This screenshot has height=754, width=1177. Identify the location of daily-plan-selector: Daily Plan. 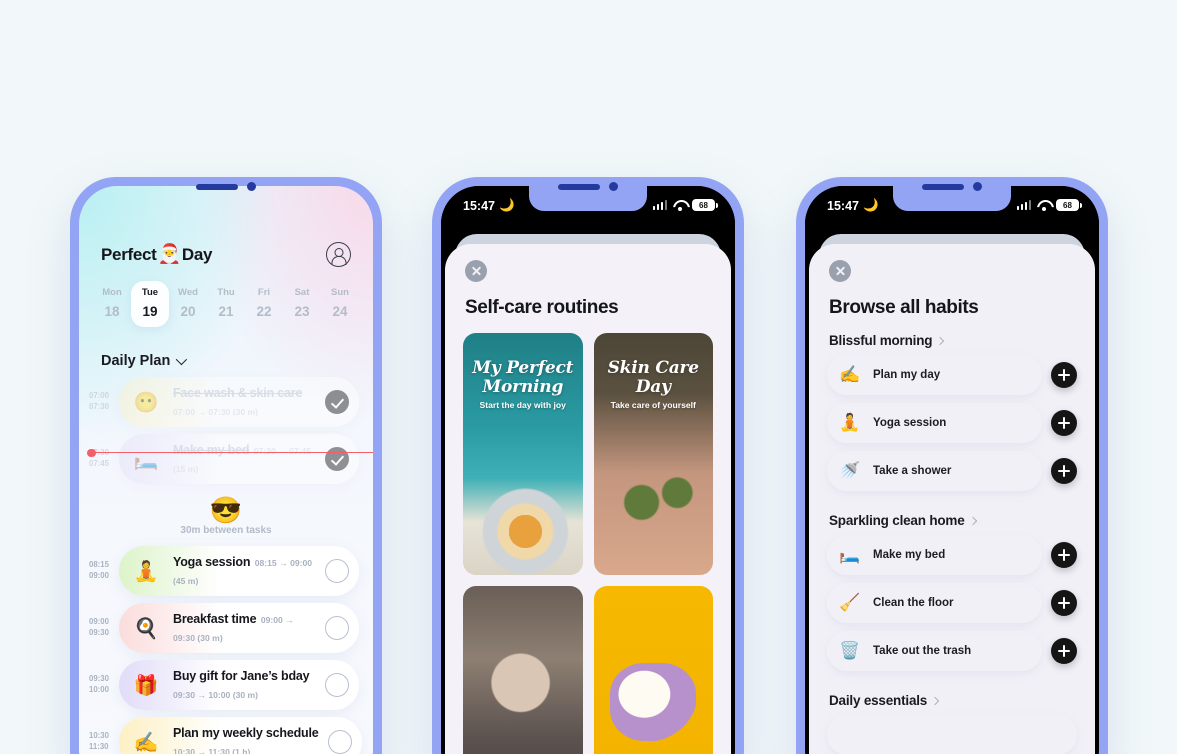
(226, 352).